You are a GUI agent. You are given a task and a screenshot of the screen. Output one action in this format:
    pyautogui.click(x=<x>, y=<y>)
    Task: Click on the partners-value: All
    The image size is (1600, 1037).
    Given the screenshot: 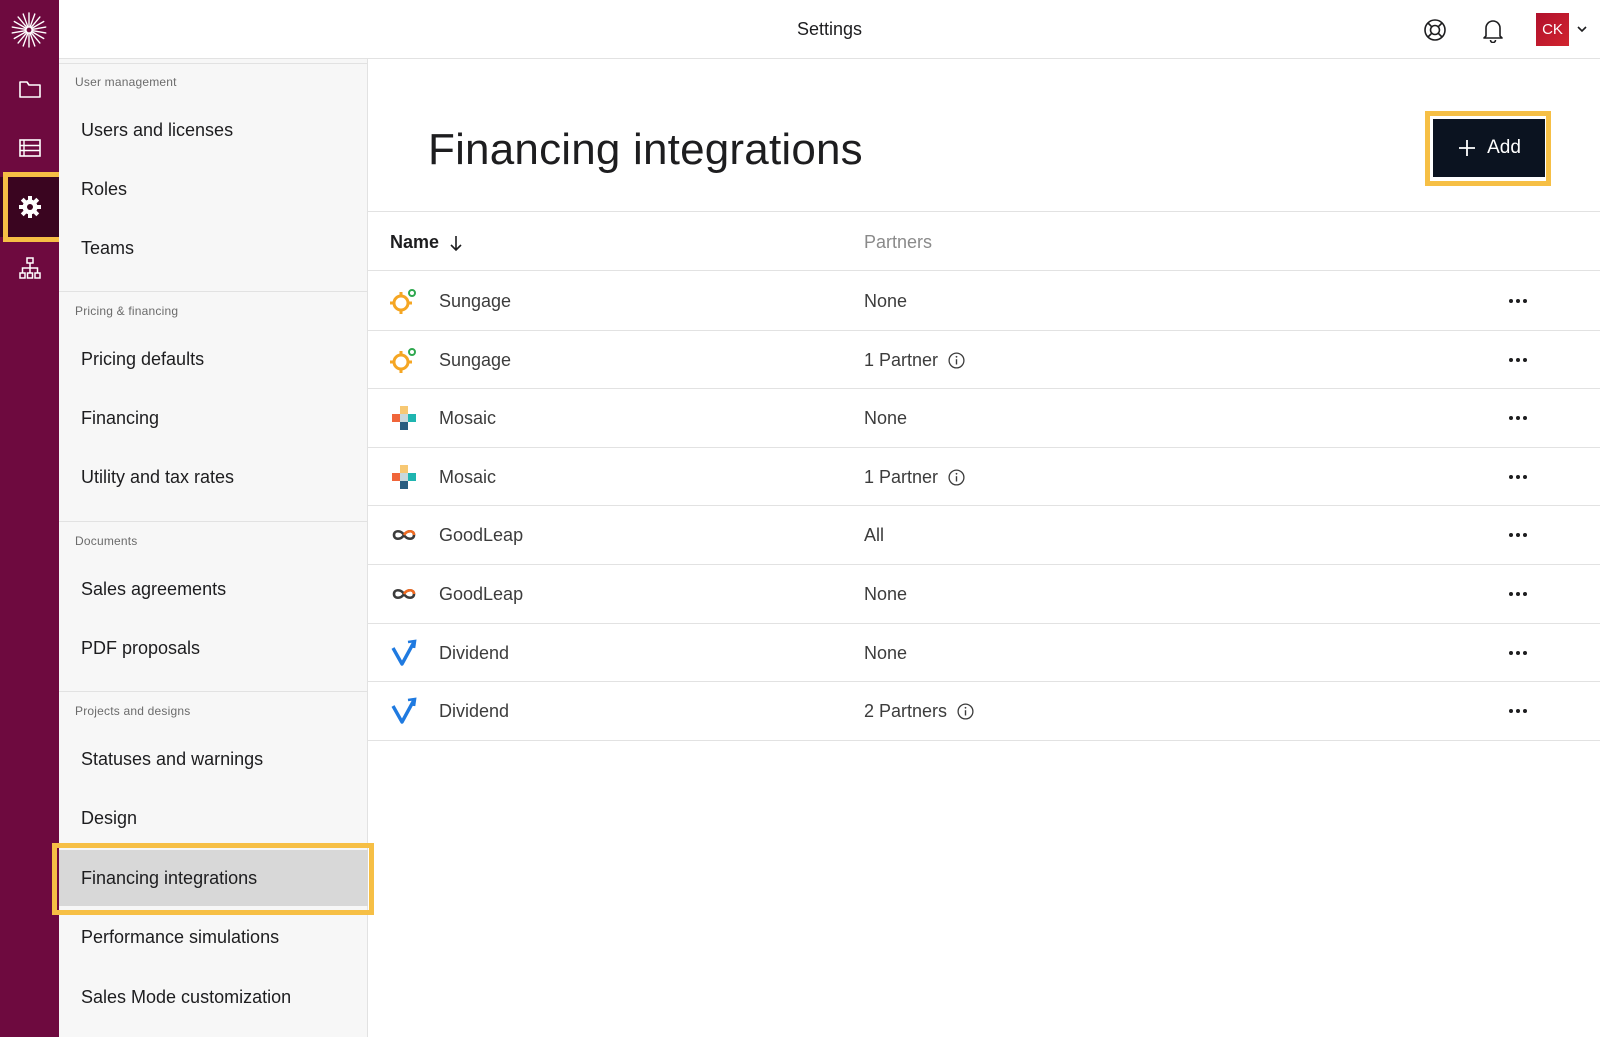 What is the action you would take?
    pyautogui.click(x=874, y=535)
    